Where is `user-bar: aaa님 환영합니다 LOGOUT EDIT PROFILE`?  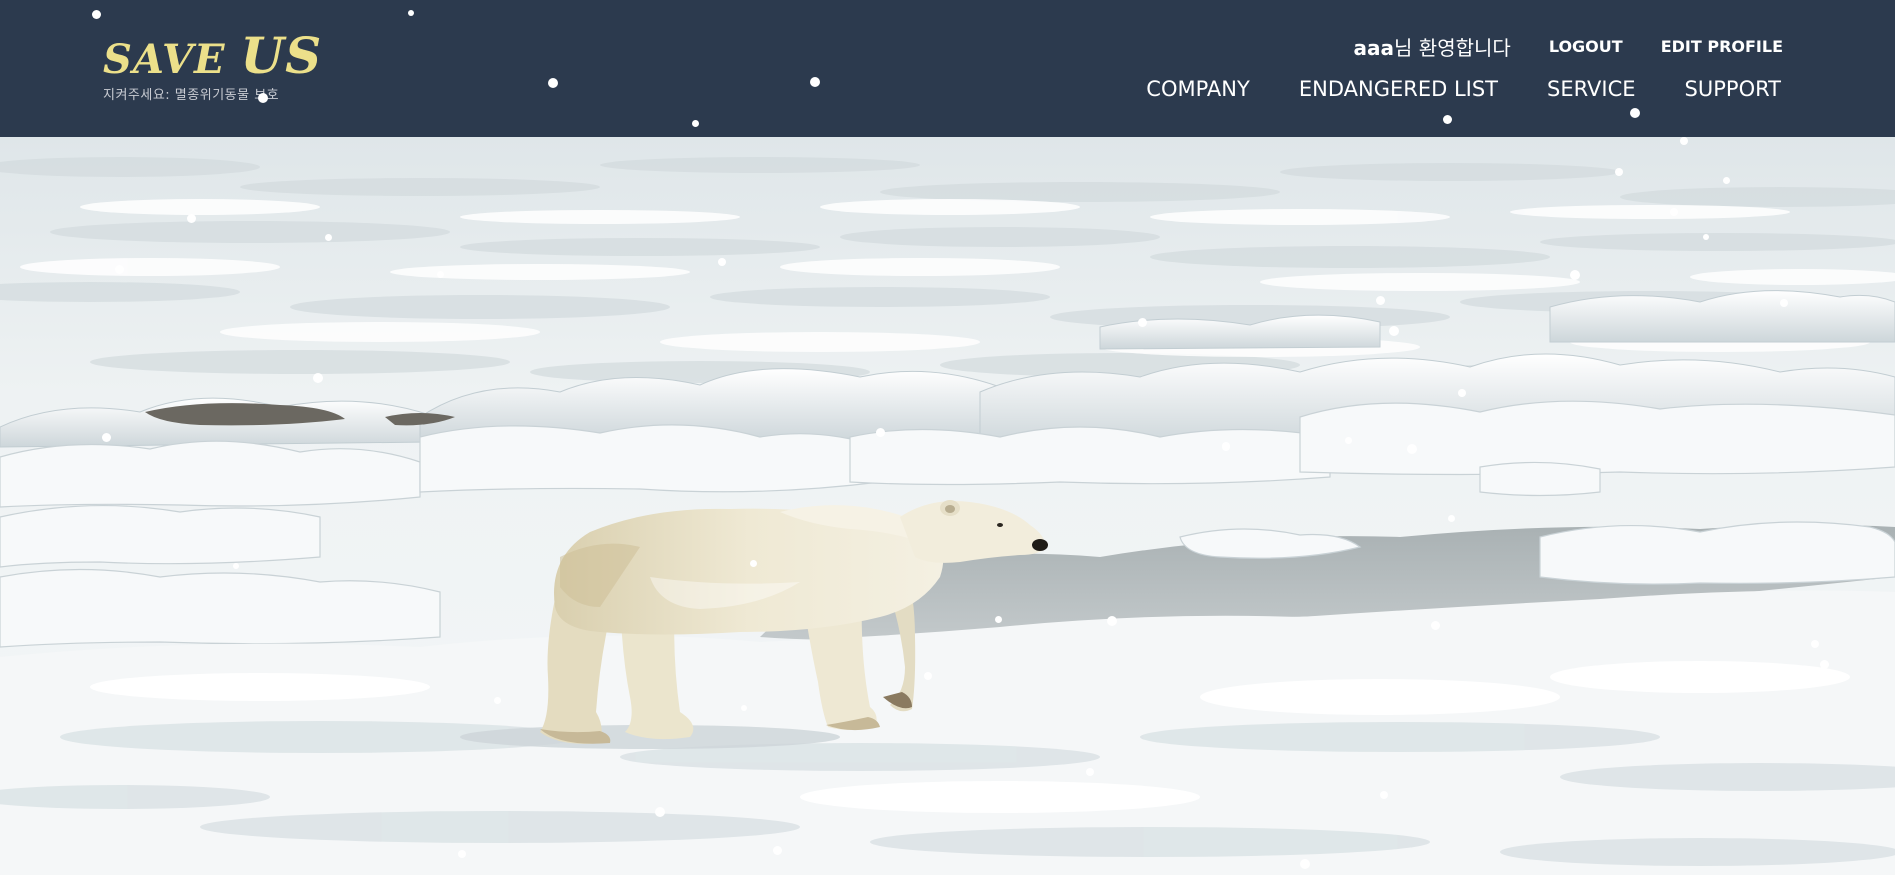
user-bar: aaa님 환영합니다 LOGOUT EDIT PROFILE is located at coordinates (1568, 46).